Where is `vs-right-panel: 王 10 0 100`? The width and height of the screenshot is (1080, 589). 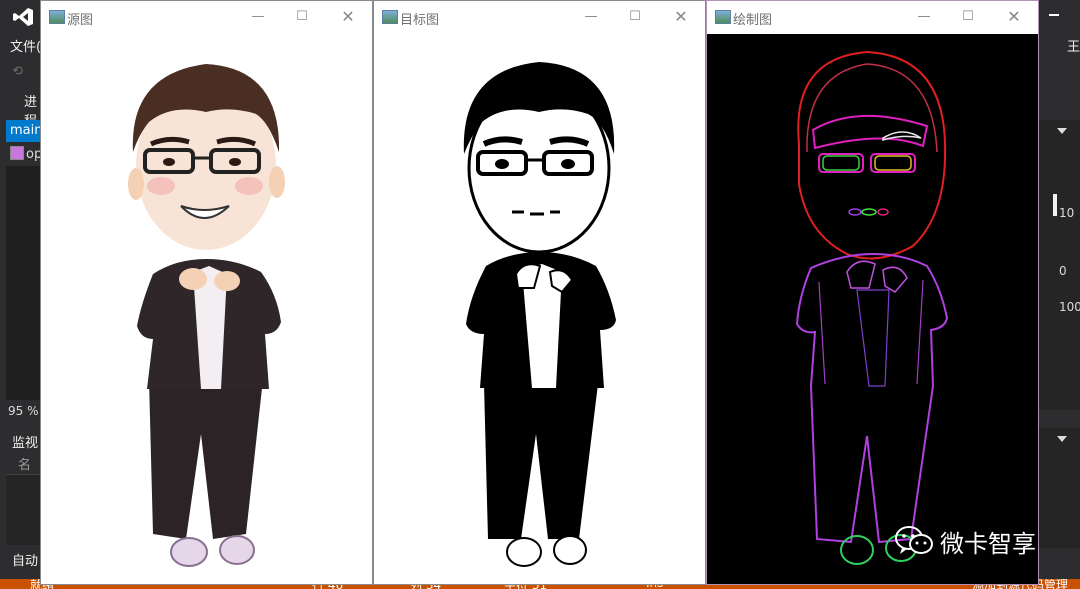
vs-right-panel: 王 10 0 100 is located at coordinates (1058, 294).